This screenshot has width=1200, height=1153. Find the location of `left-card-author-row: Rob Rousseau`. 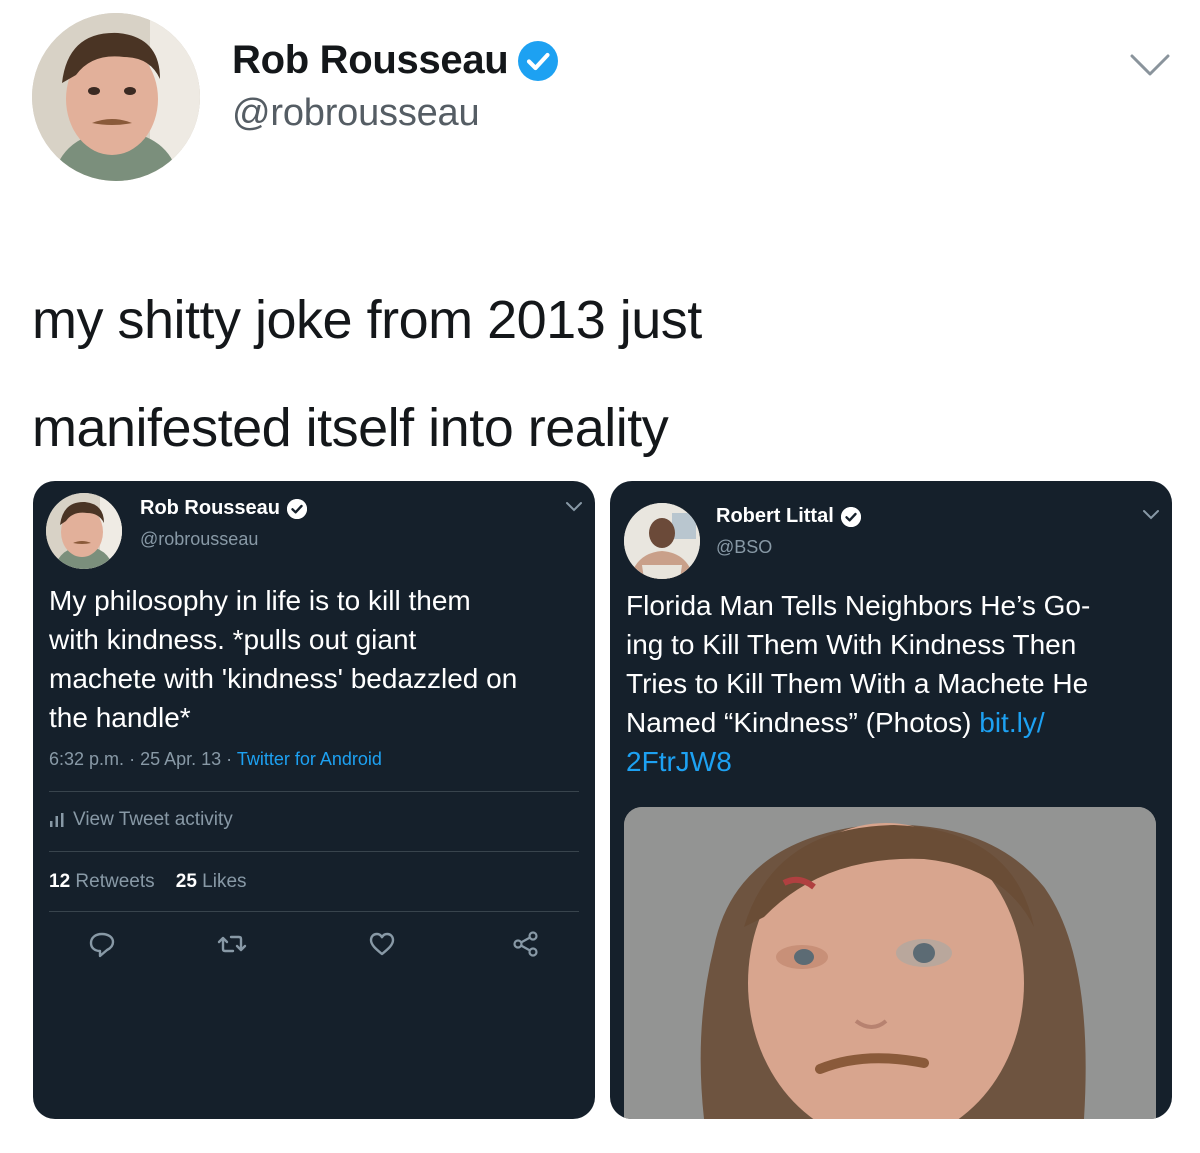

left-card-author-row: Rob Rousseau is located at coordinates (224, 508).